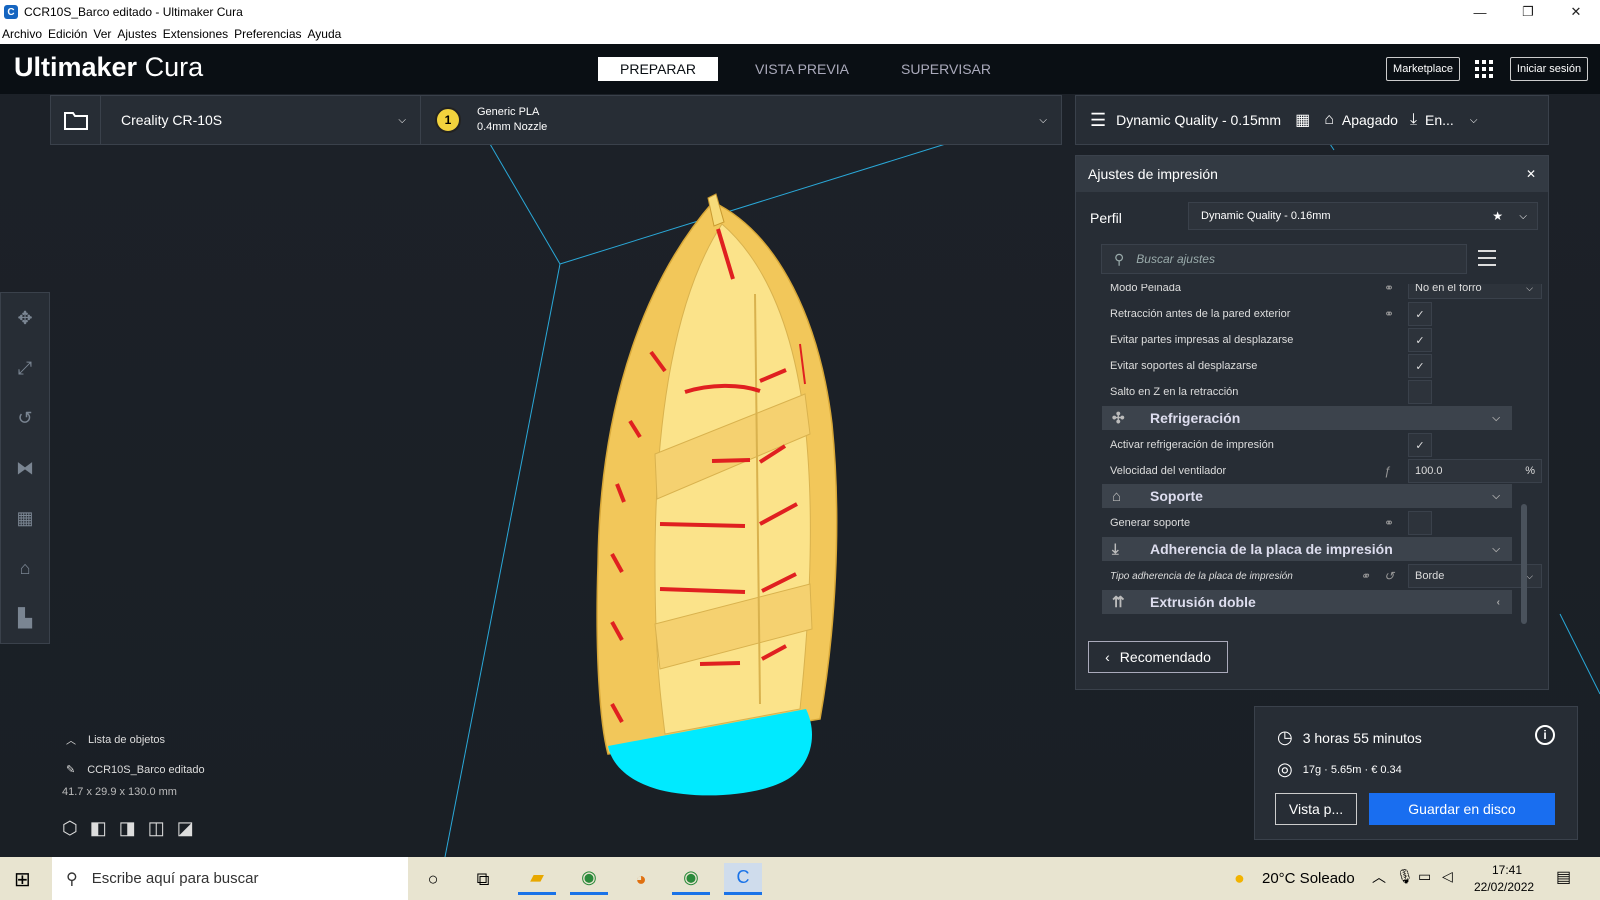 The height and width of the screenshot is (900, 1600). Describe the element at coordinates (230, 878) in the screenshot. I see `taskbar-search-input: ⚲ Escribe aquí para buscar` at that location.